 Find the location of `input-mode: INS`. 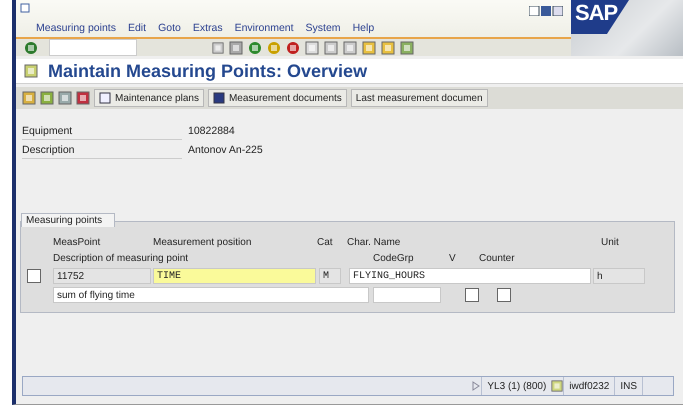

input-mode: INS is located at coordinates (628, 386).